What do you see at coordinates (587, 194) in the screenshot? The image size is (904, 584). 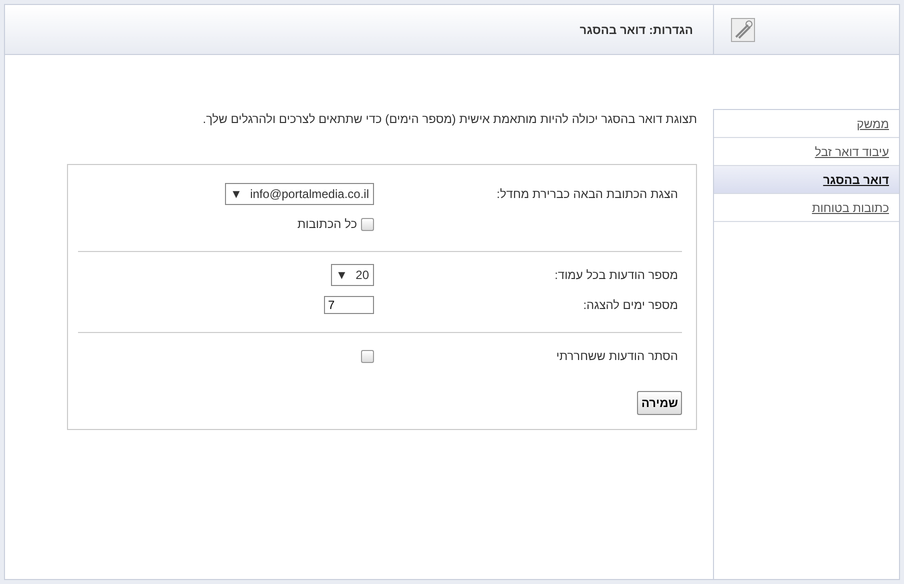 I see `field-label: הצגת הכתובת הבאה כברירת מחדל:` at bounding box center [587, 194].